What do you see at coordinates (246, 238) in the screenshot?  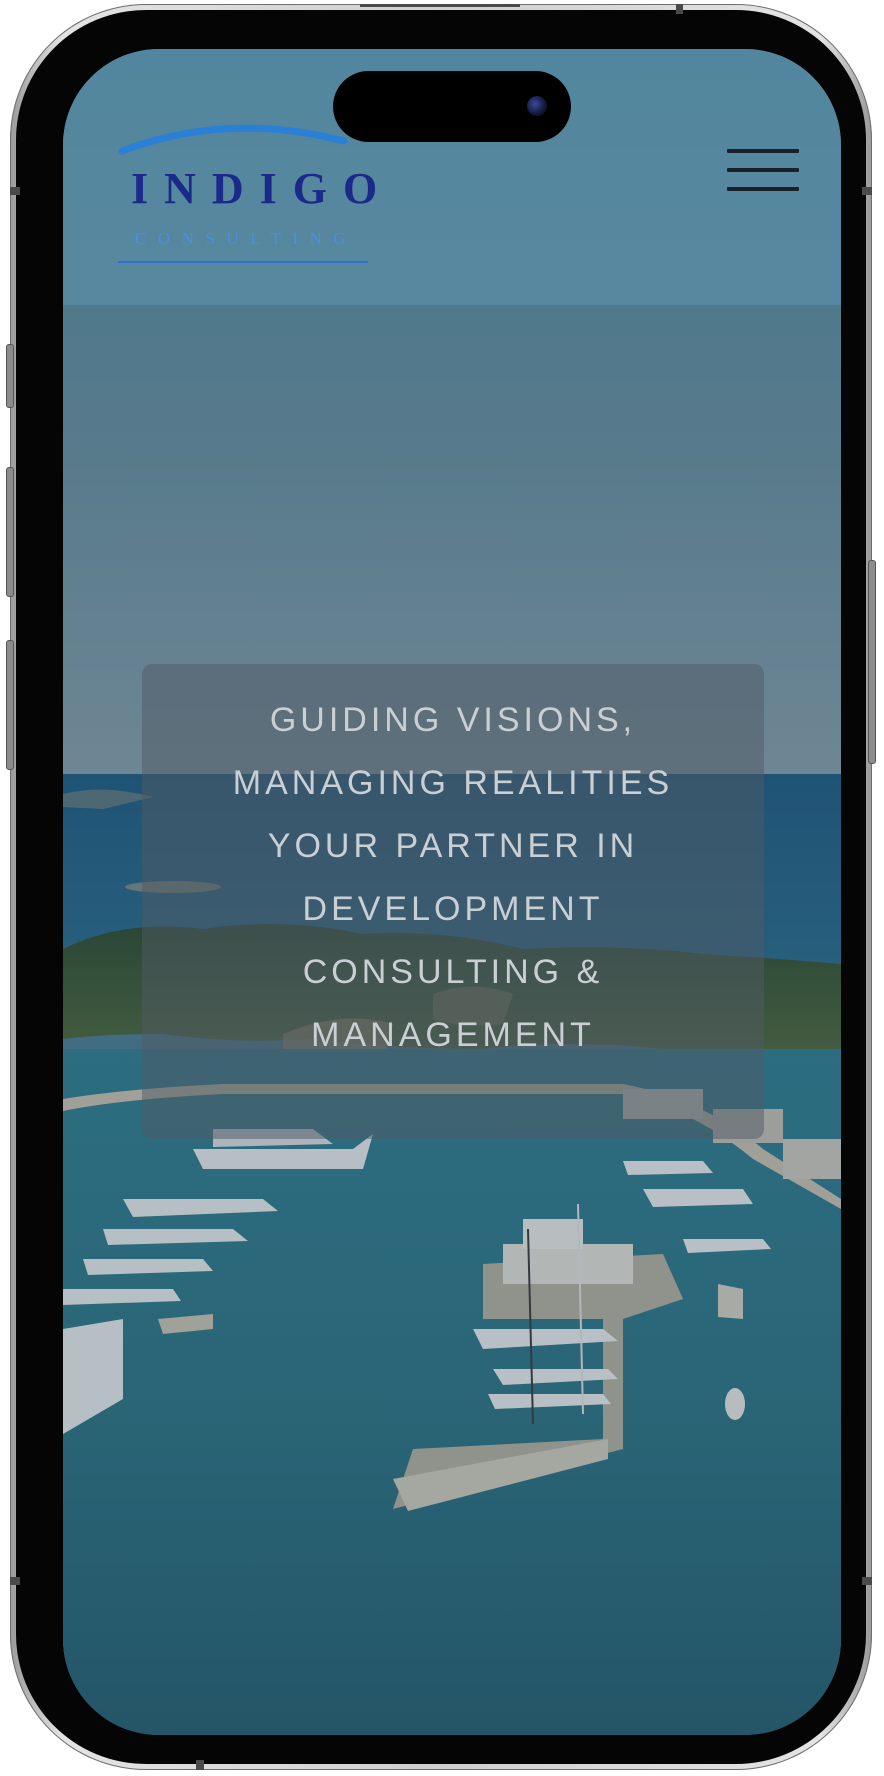 I see `logo-subtitle: CONSULTING` at bounding box center [246, 238].